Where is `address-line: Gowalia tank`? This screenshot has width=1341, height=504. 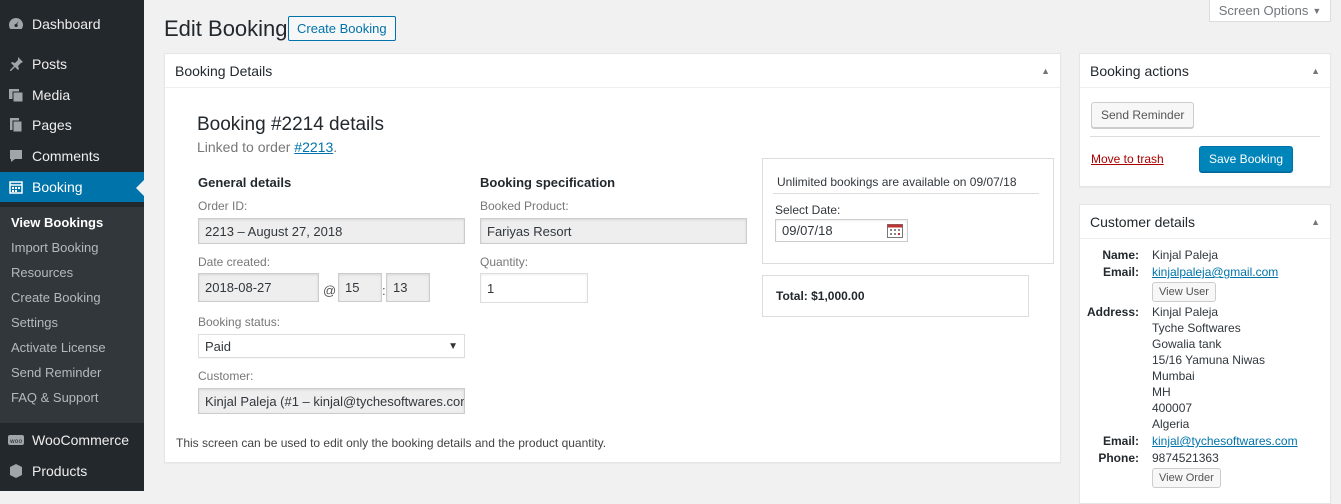 address-line: Gowalia tank is located at coordinates (1187, 344).